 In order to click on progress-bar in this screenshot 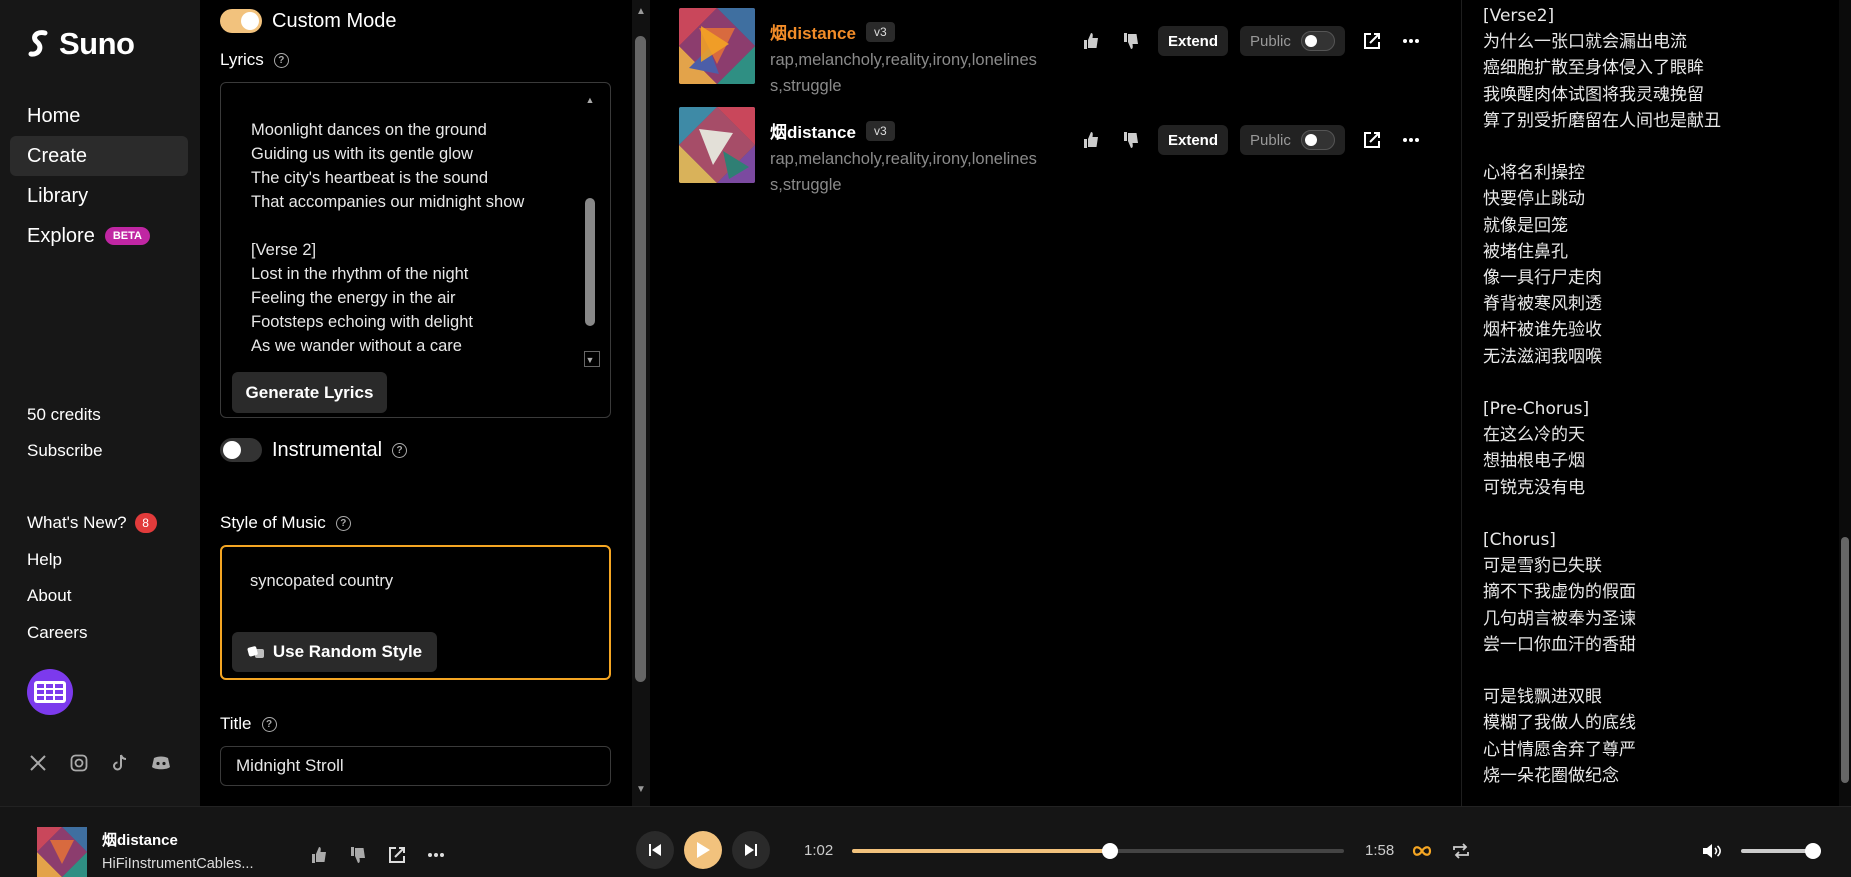, I will do `click(1098, 851)`.